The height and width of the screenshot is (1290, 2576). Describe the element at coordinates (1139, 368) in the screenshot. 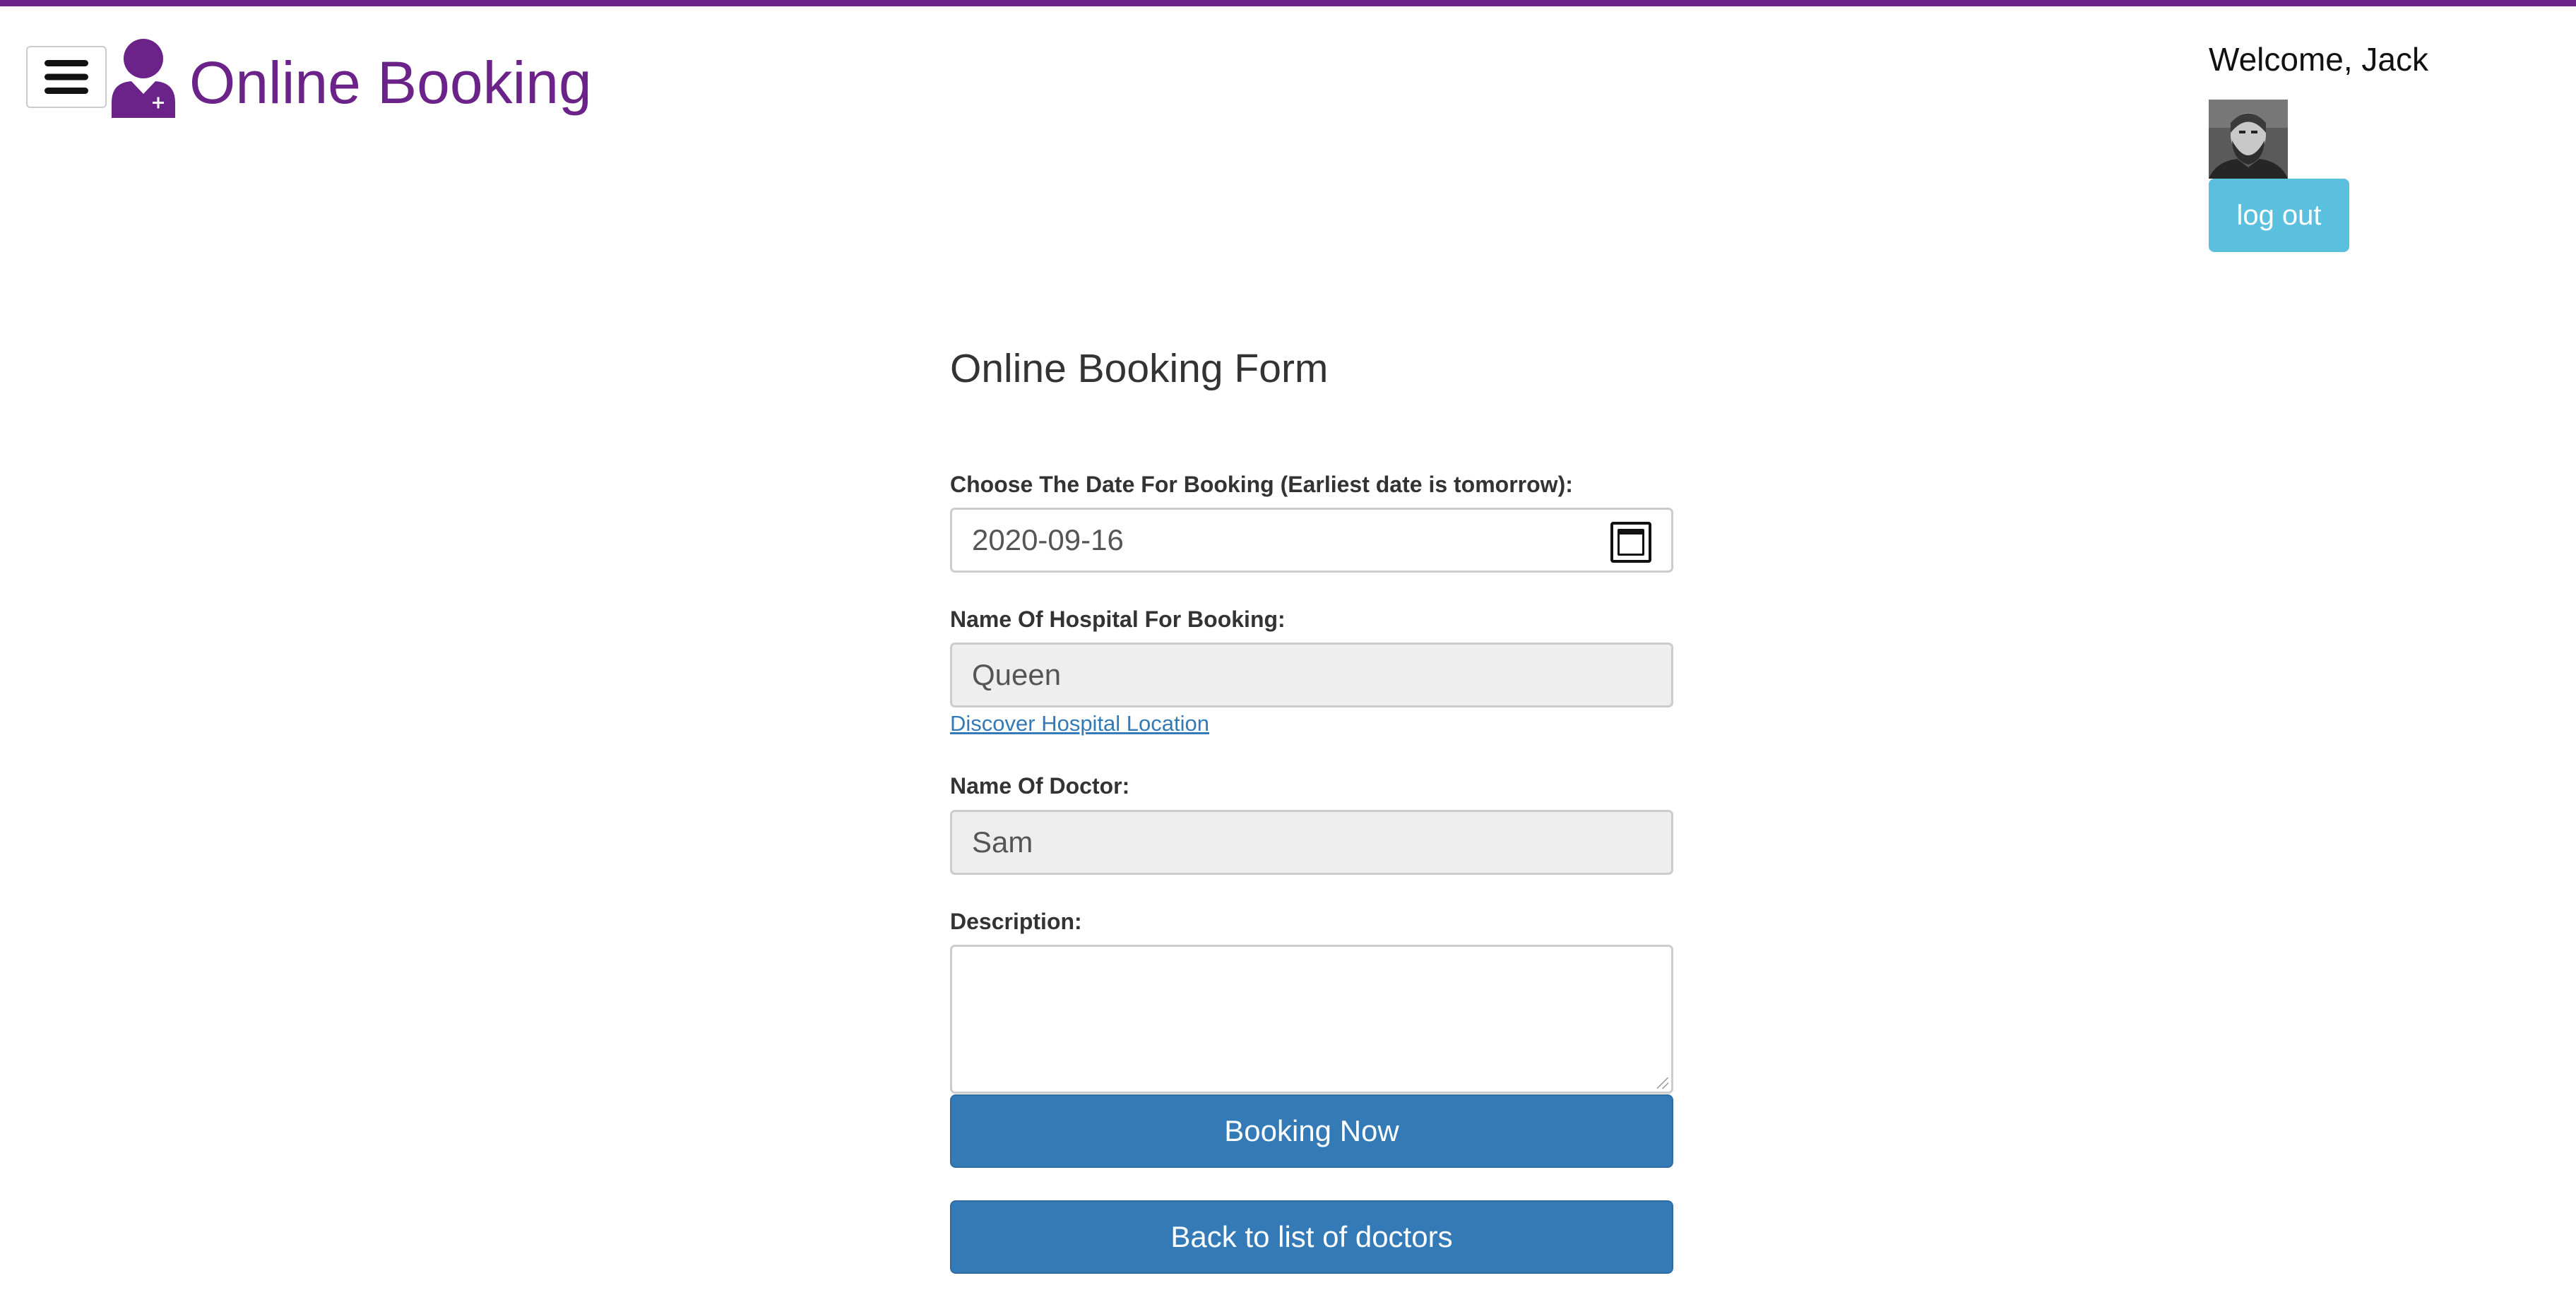

I see `form-title: Online Booking Form` at that location.